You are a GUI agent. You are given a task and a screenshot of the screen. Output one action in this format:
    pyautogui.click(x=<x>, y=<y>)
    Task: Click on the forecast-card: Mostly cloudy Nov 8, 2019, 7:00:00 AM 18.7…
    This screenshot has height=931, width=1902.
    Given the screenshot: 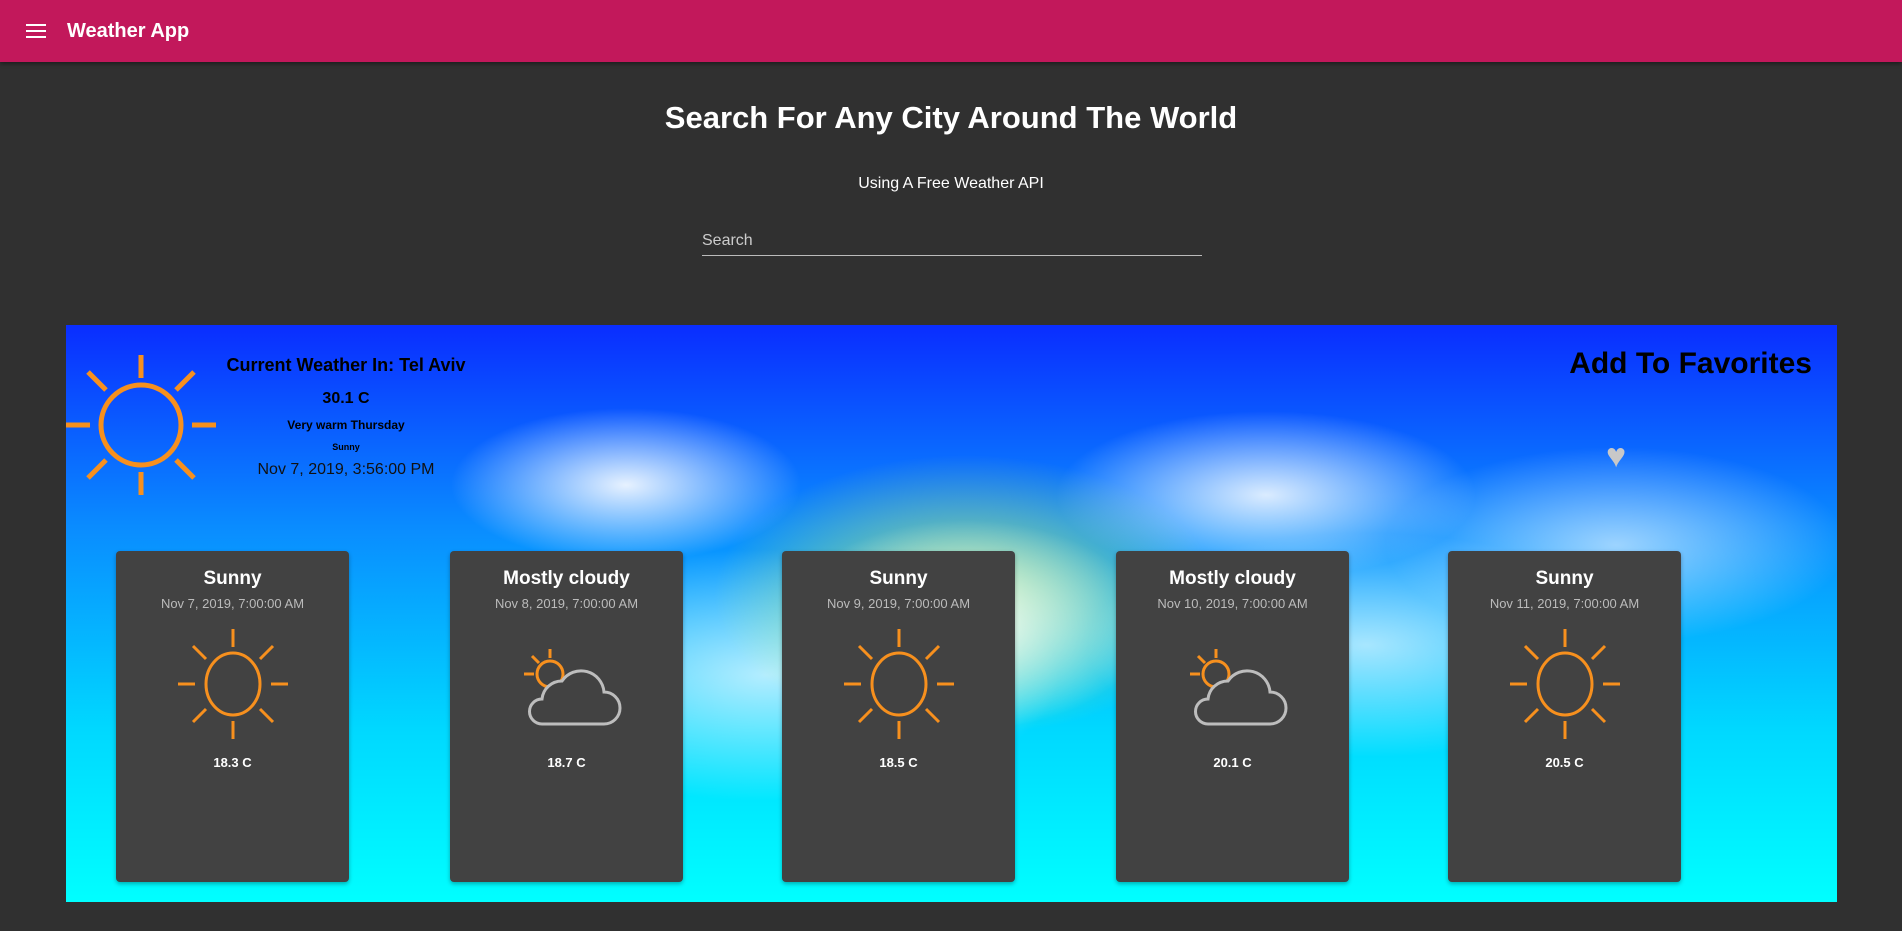 What is the action you would take?
    pyautogui.click(x=566, y=716)
    